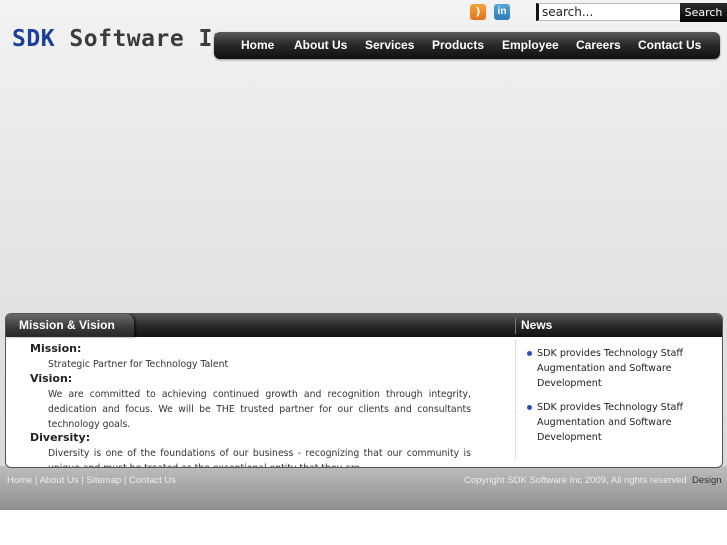 This screenshot has width=727, height=545. Describe the element at coordinates (34, 39) in the screenshot. I see `logo-sdk: SDK` at that location.